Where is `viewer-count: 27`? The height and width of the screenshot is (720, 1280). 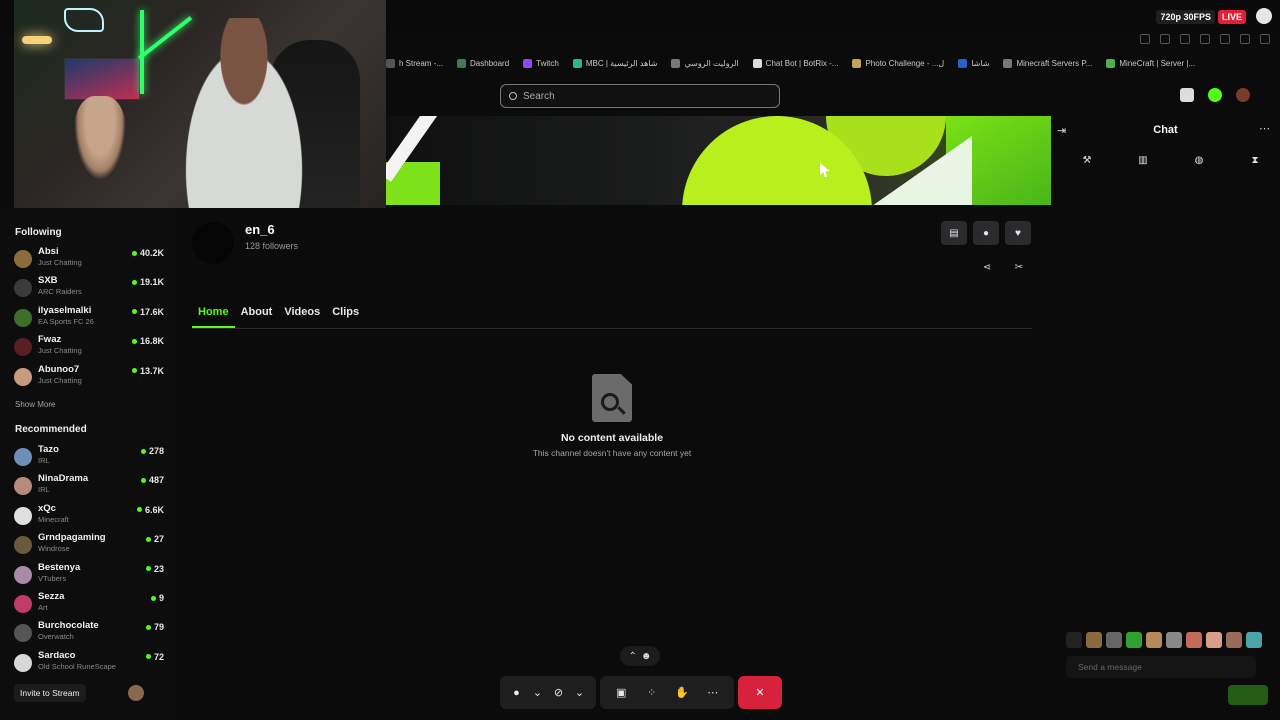
viewer-count: 27 is located at coordinates (154, 539).